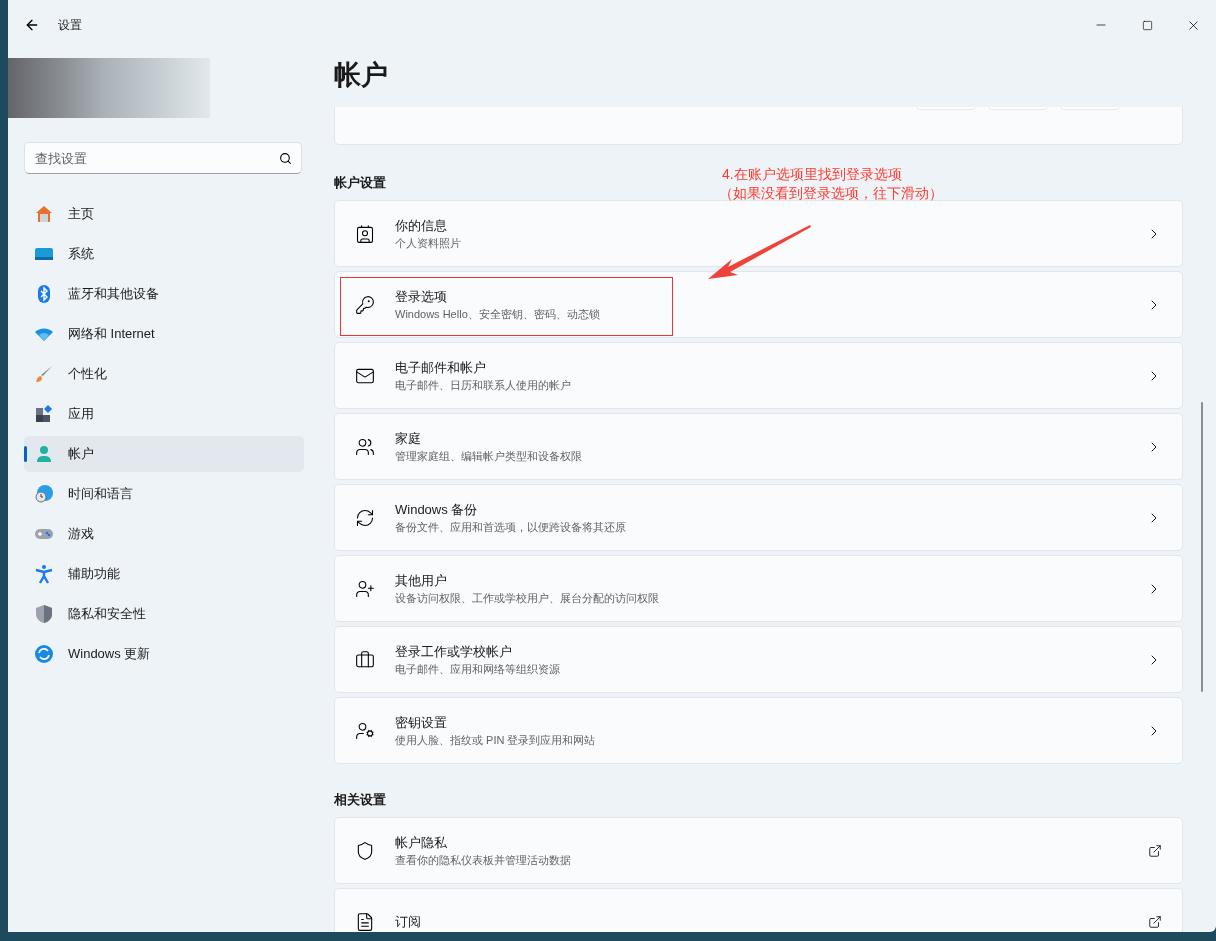 Image resolution: width=1216 pixels, height=941 pixels. What do you see at coordinates (497, 314) in the screenshot?
I see `row-subtitle: Windows Hello、安全密钥、密码、动态锁` at bounding box center [497, 314].